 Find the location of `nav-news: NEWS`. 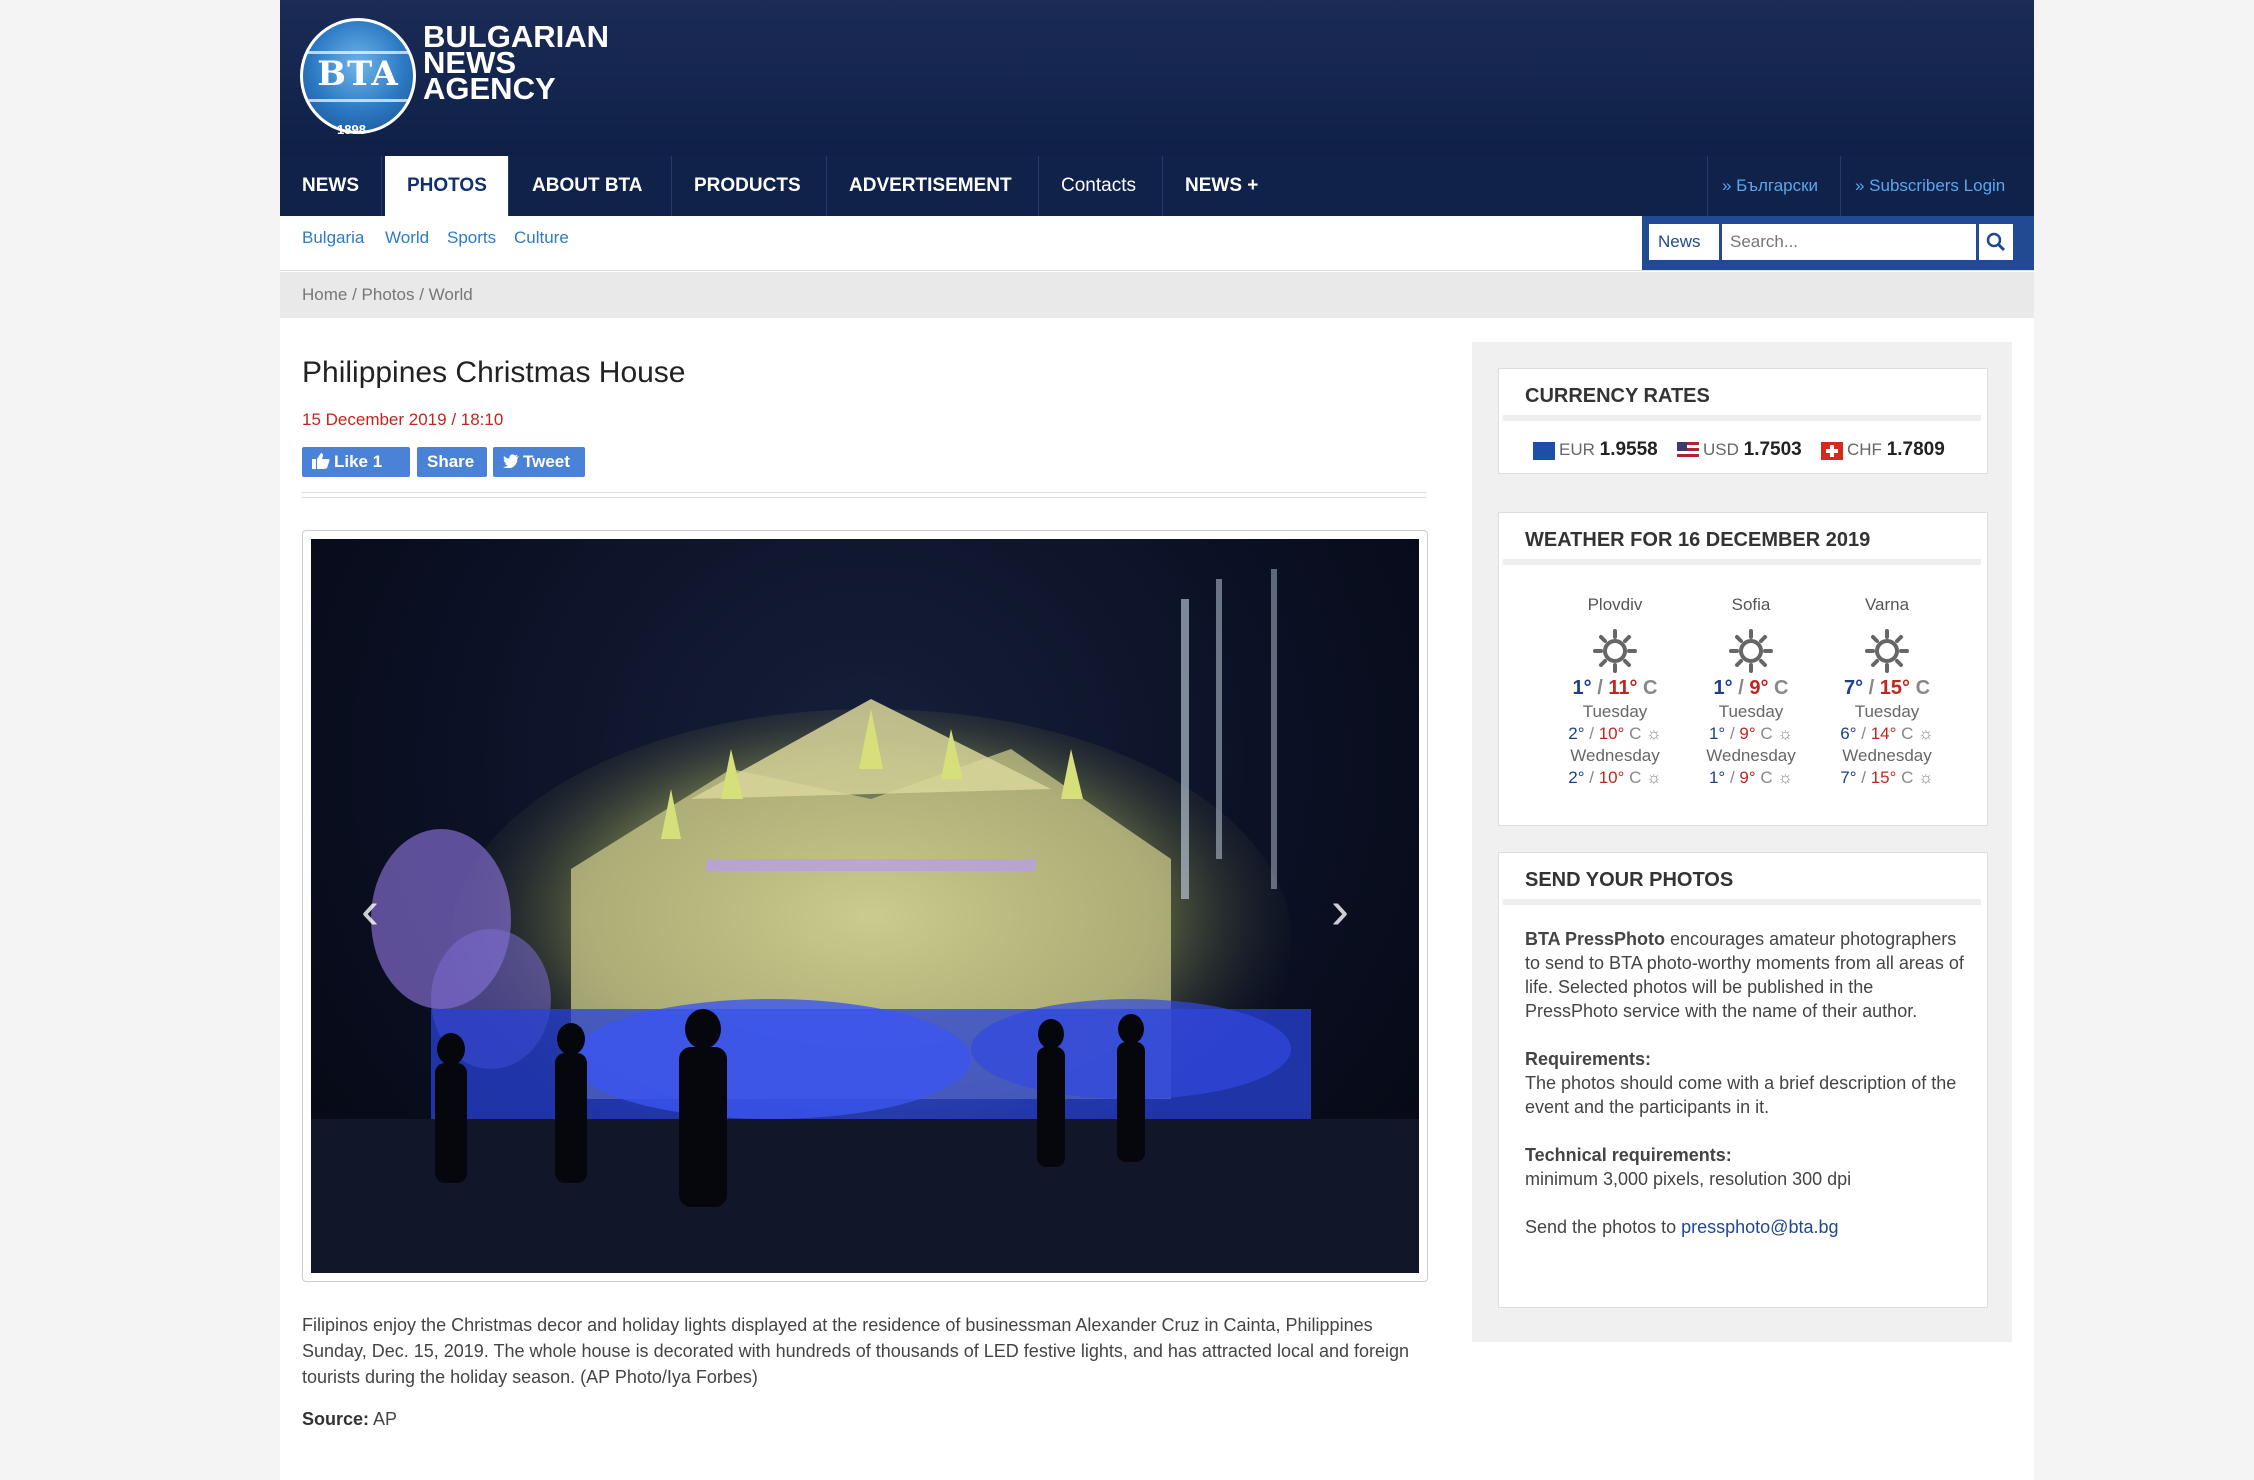

nav-news: NEWS is located at coordinates (331, 186).